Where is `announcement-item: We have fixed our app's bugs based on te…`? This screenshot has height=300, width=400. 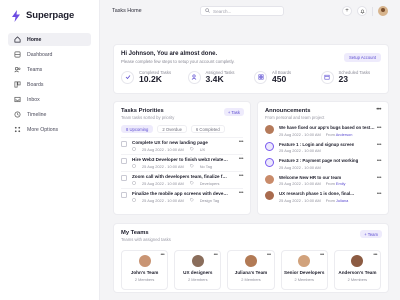 announcement-item: We have fixed our app's bugs based on te… is located at coordinates (323, 131).